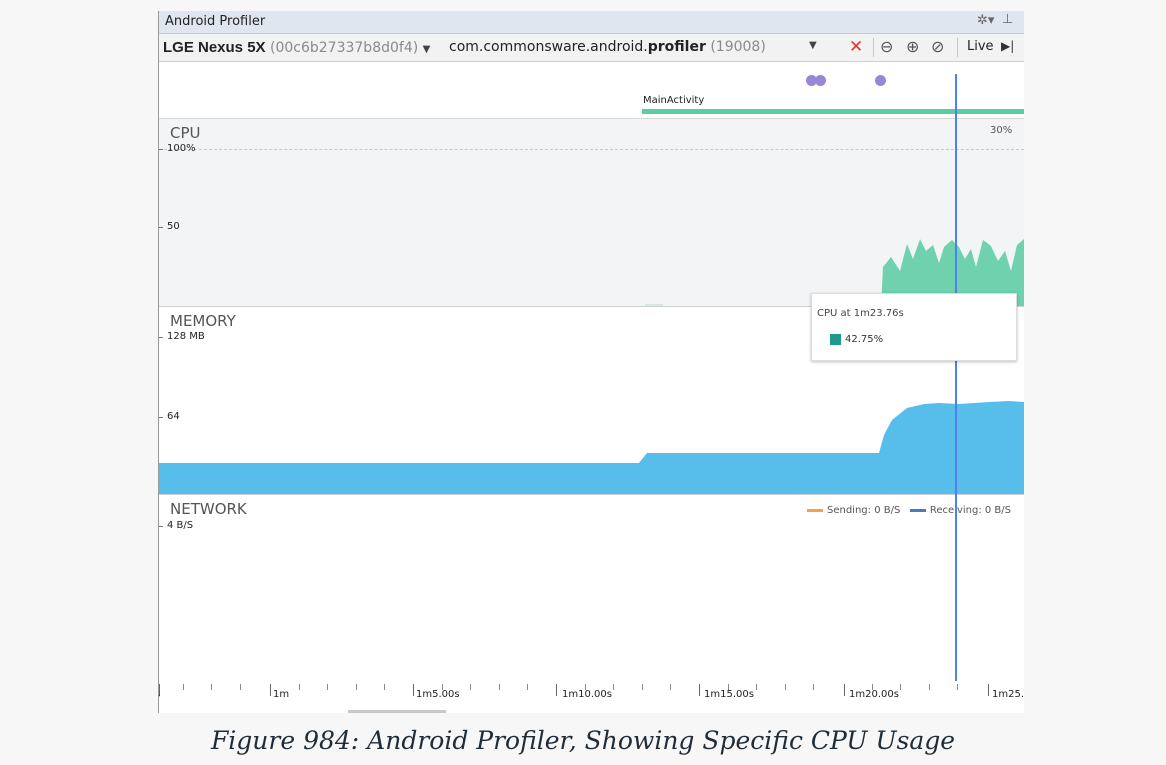 The height and width of the screenshot is (765, 1166). I want to click on window-title: Android Profiler, so click(215, 21).